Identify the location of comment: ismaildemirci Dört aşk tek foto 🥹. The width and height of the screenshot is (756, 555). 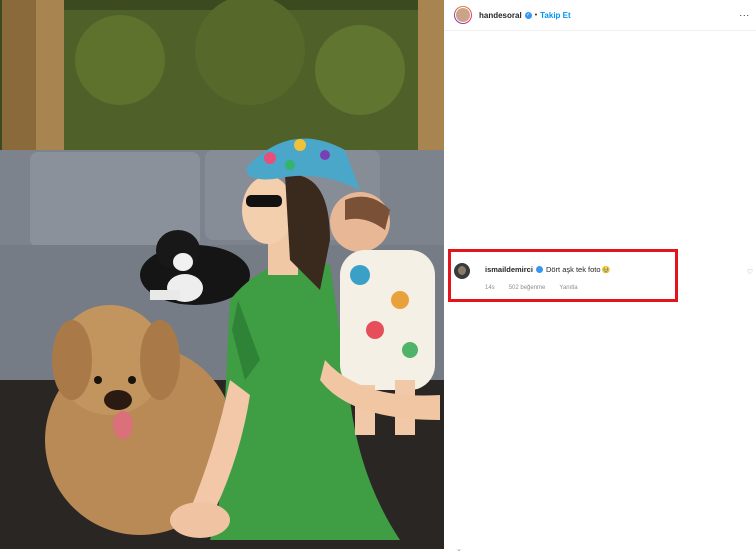
(547, 269).